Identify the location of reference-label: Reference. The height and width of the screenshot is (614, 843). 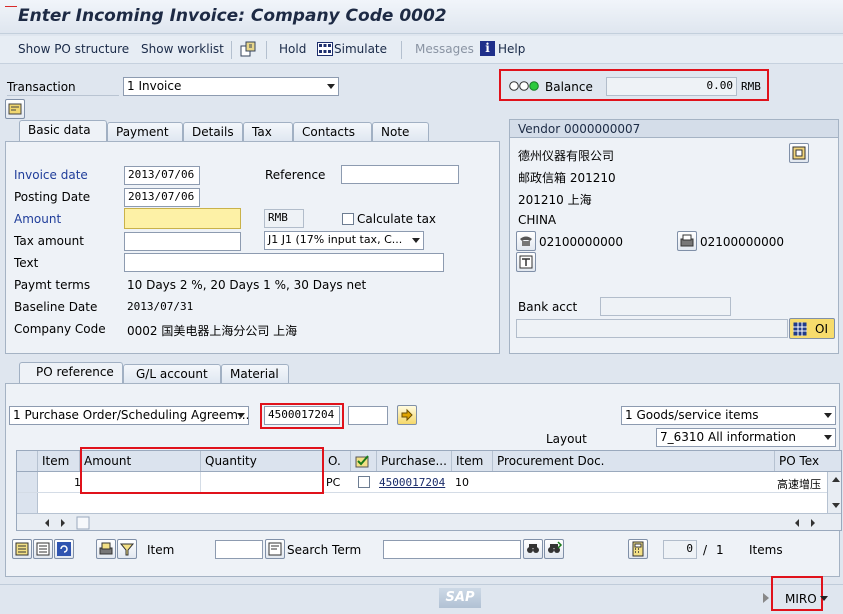
(295, 175).